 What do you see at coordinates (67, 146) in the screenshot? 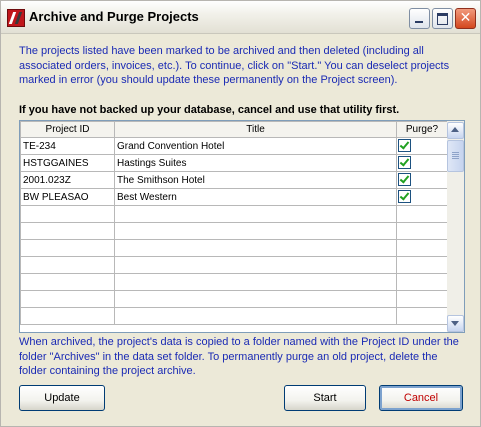
I see `project-id-cell: TE-234` at bounding box center [67, 146].